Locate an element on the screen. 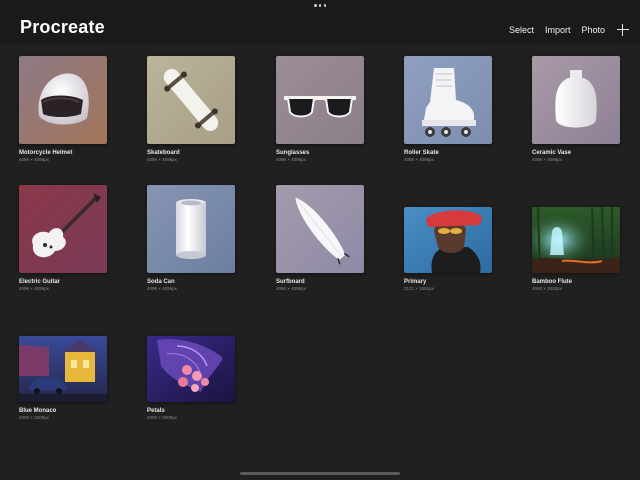 Image resolution: width=640 pixels, height=480 pixels. artwork-title: Bamboo Flute is located at coordinates (552, 282).